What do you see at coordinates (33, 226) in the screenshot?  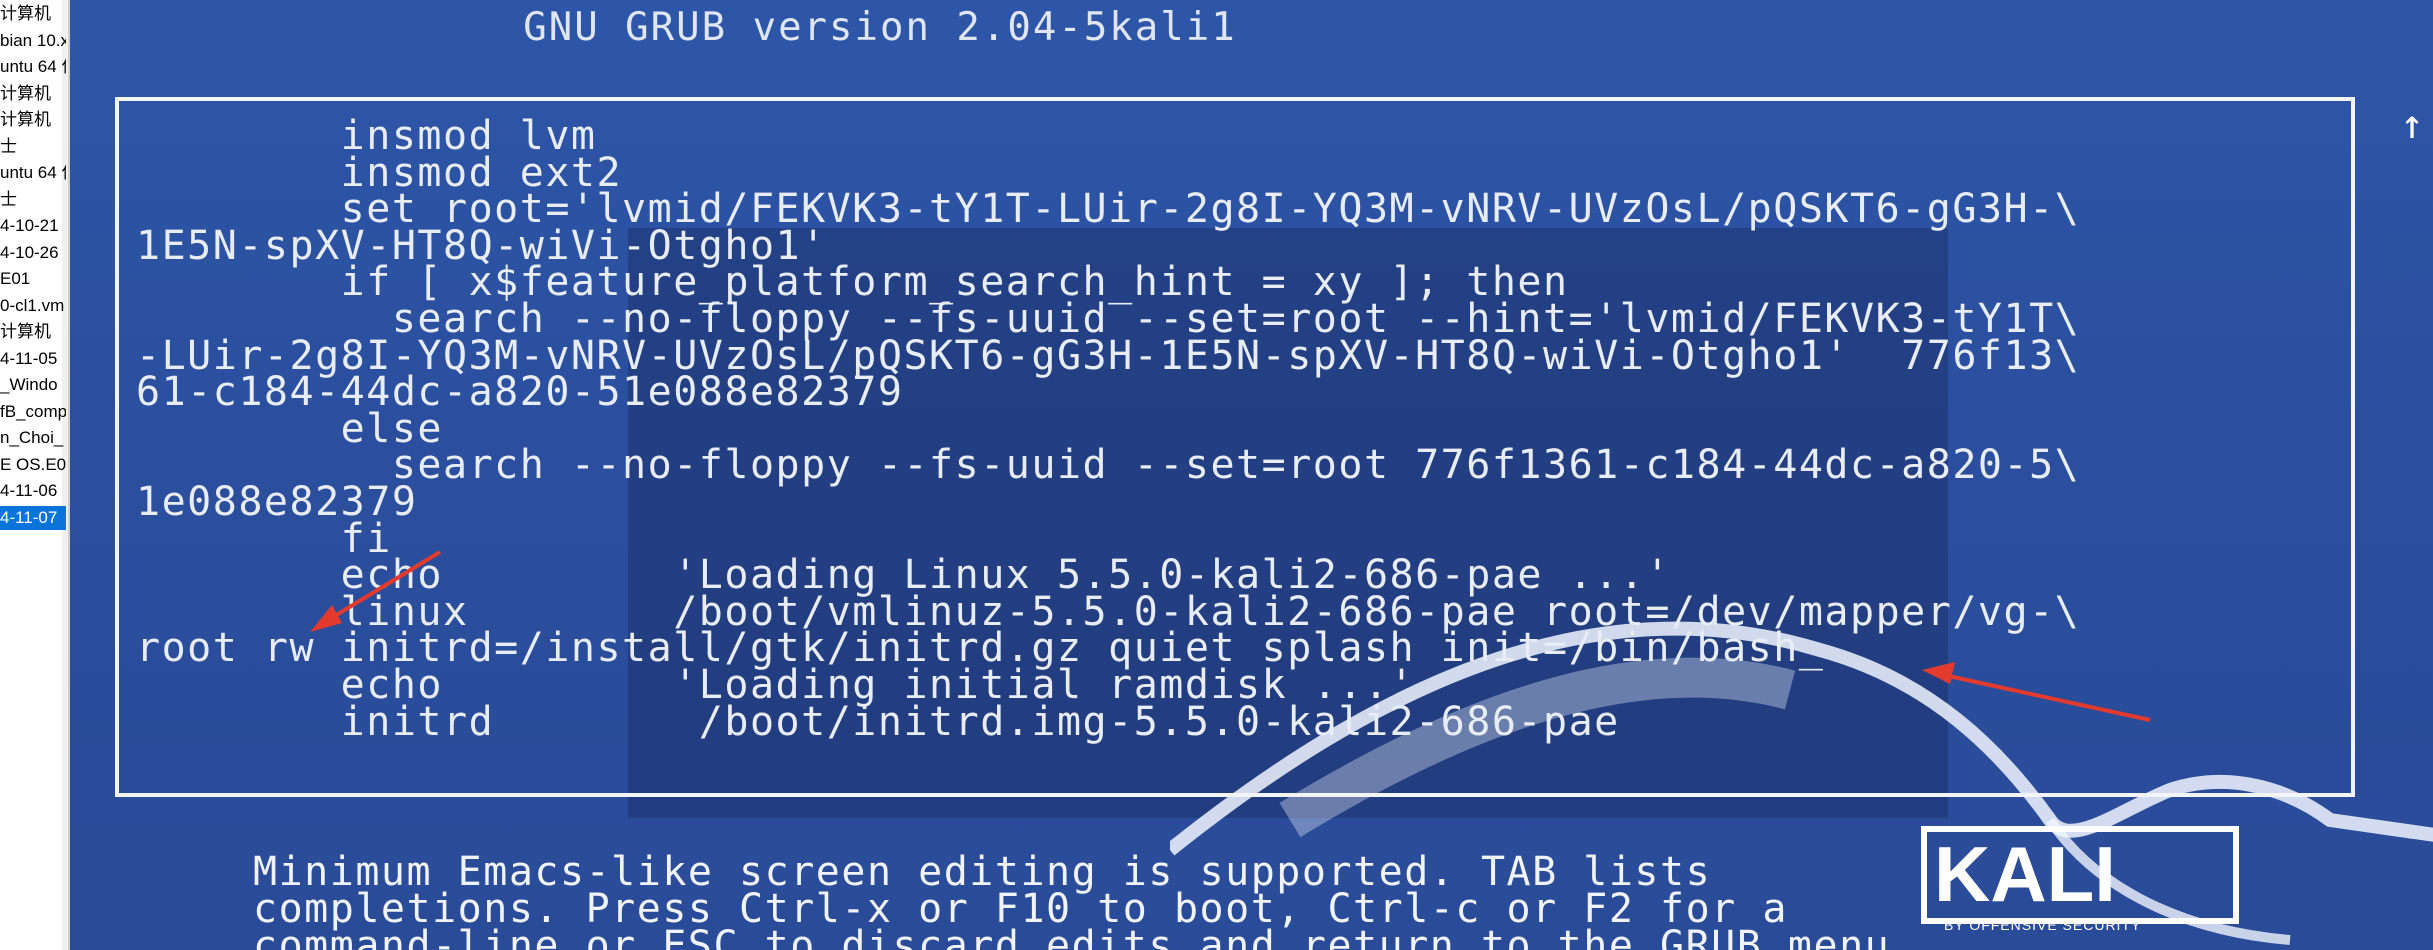 I see `file-list-item: 4-10-21` at bounding box center [33, 226].